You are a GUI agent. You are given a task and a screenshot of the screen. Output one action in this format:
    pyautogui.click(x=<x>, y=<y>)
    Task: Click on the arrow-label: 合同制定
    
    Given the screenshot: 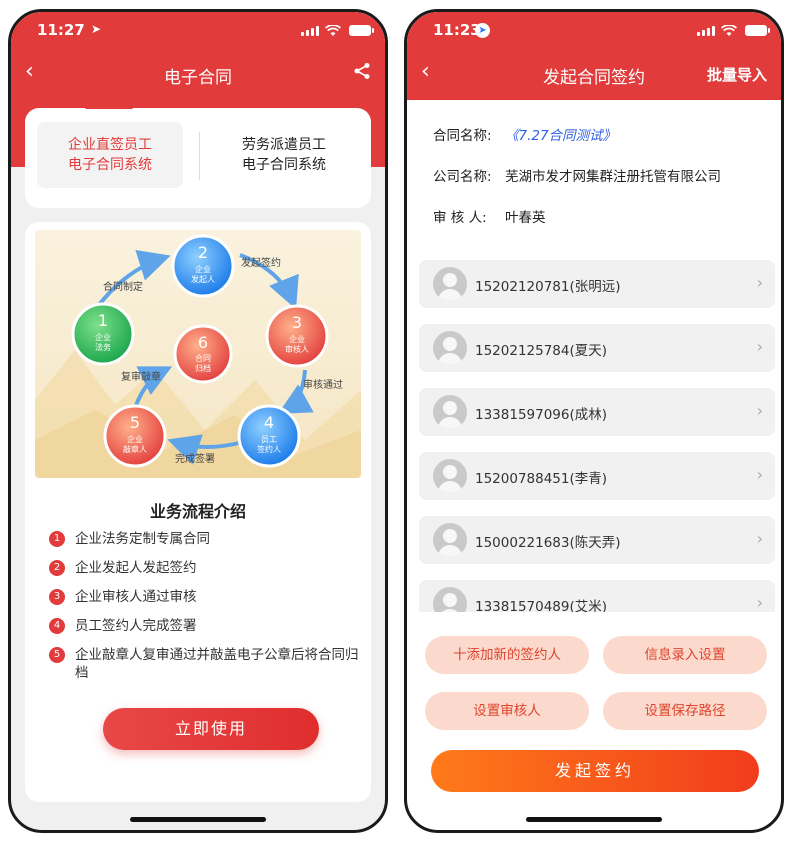 What is the action you would take?
    pyautogui.click(x=123, y=286)
    